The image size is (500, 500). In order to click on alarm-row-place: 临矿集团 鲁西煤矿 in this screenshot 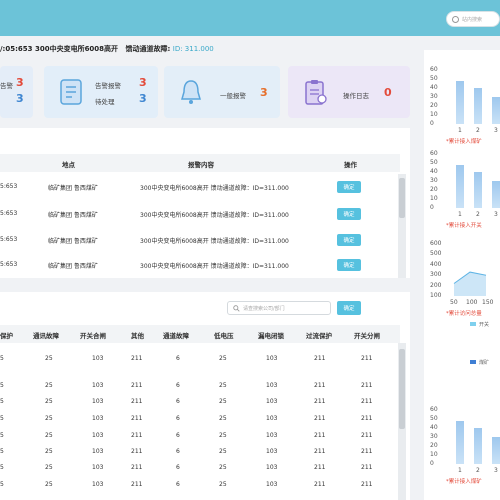, I will do `click(73, 188)`.